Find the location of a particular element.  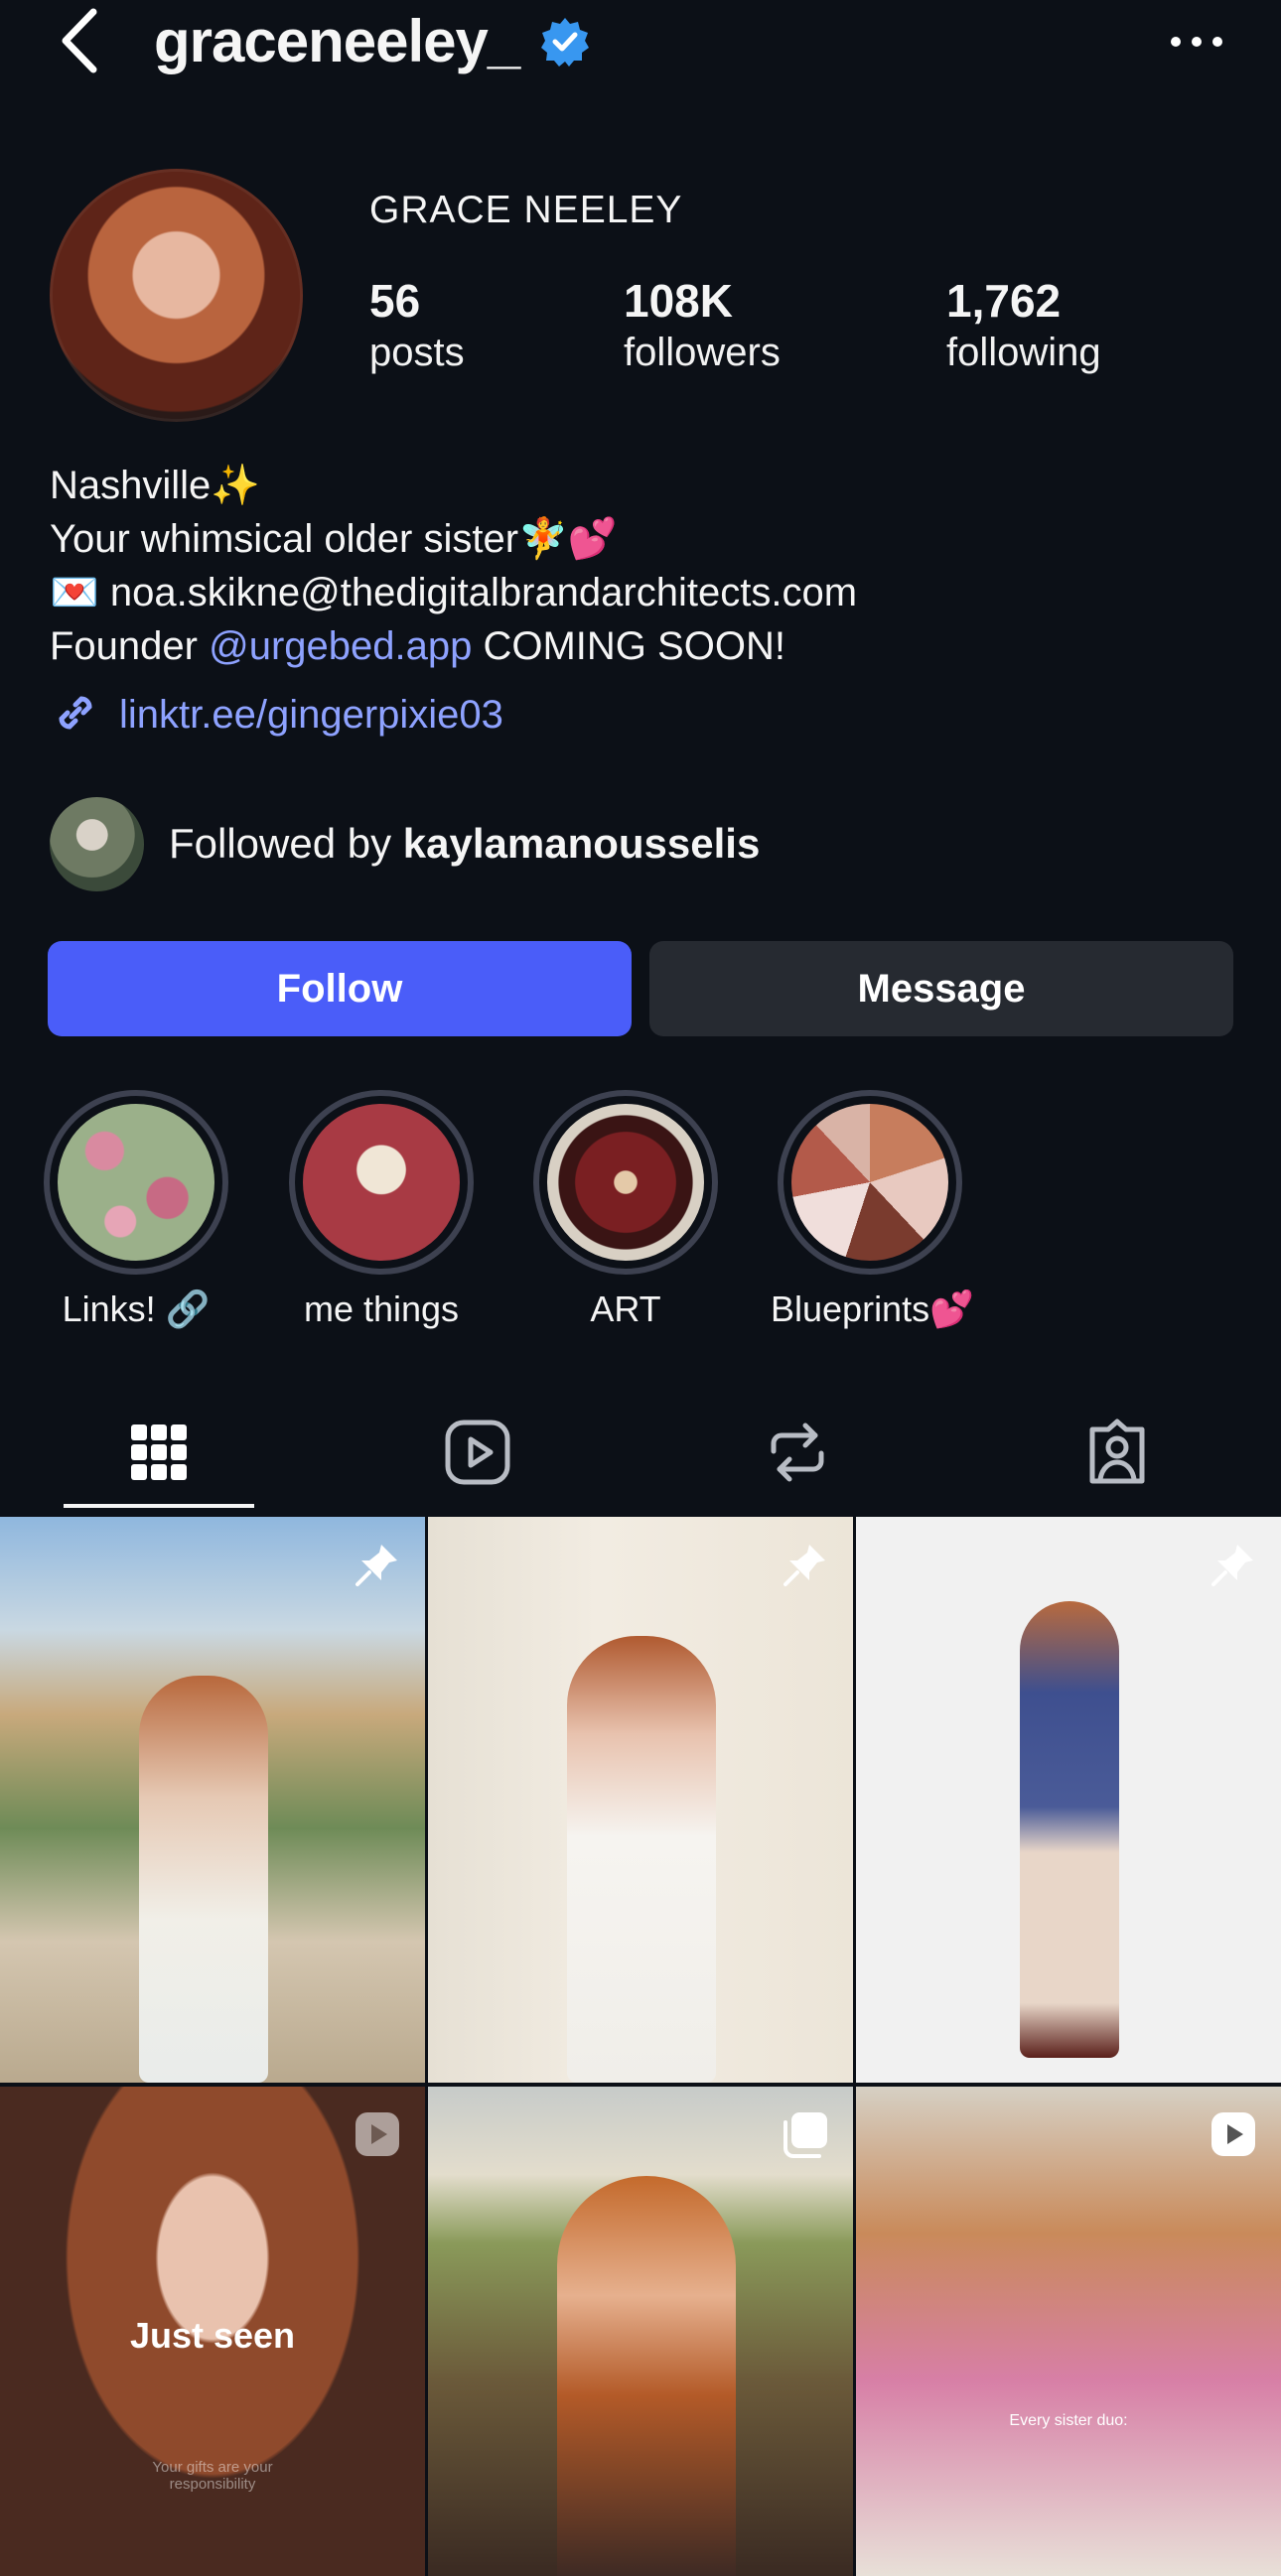

followed-by-row: Followed by kaylamanousselis is located at coordinates (405, 843).